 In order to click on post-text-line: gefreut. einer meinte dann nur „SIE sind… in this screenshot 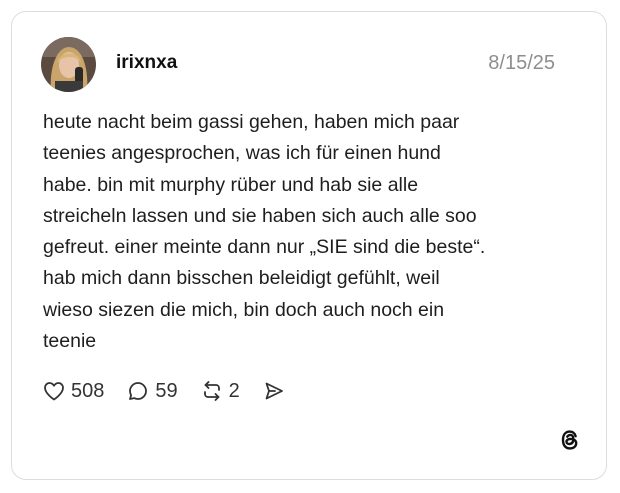, I will do `click(264, 247)`.